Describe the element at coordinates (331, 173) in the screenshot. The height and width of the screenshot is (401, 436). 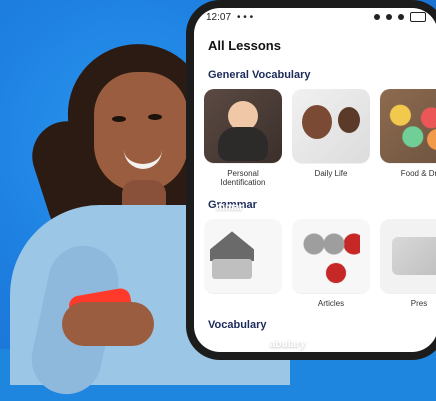
I see `lesson-title: Daily Life` at that location.